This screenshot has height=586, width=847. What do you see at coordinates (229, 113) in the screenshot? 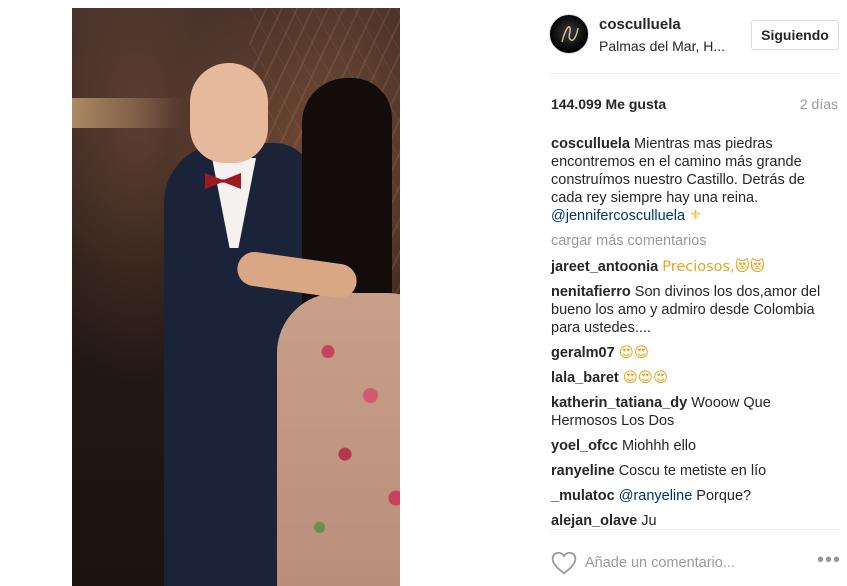
I see `photo-figure-head` at bounding box center [229, 113].